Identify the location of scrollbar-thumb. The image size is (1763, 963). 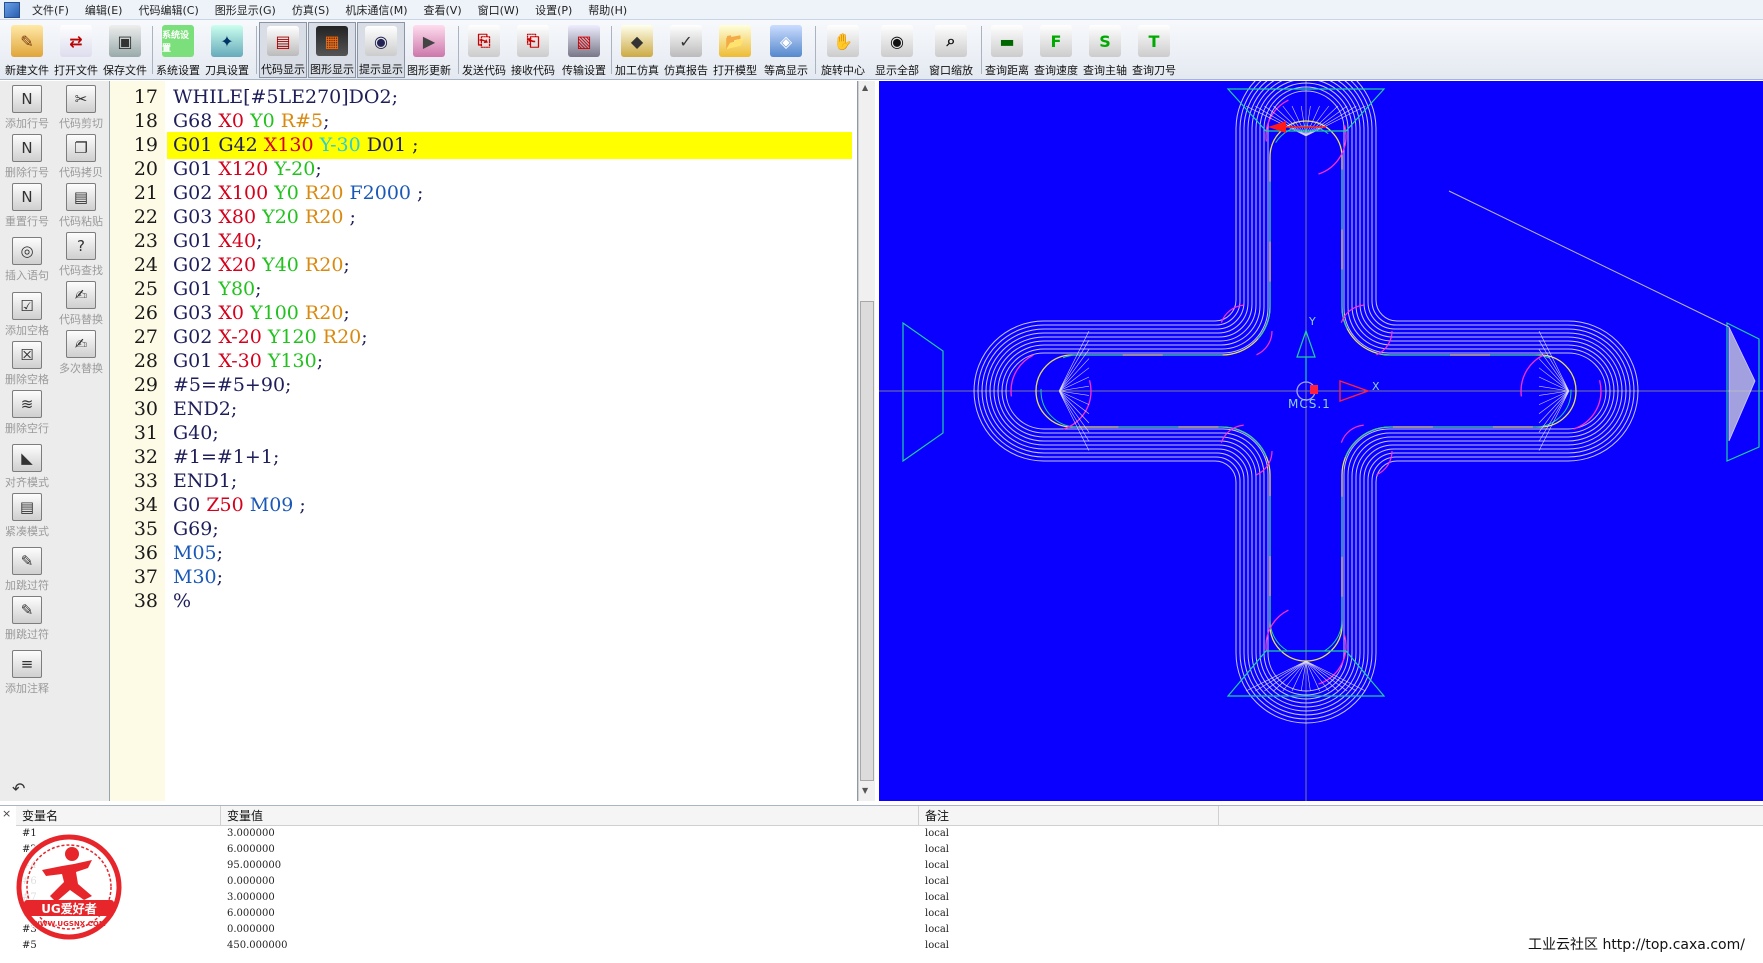
(867, 541).